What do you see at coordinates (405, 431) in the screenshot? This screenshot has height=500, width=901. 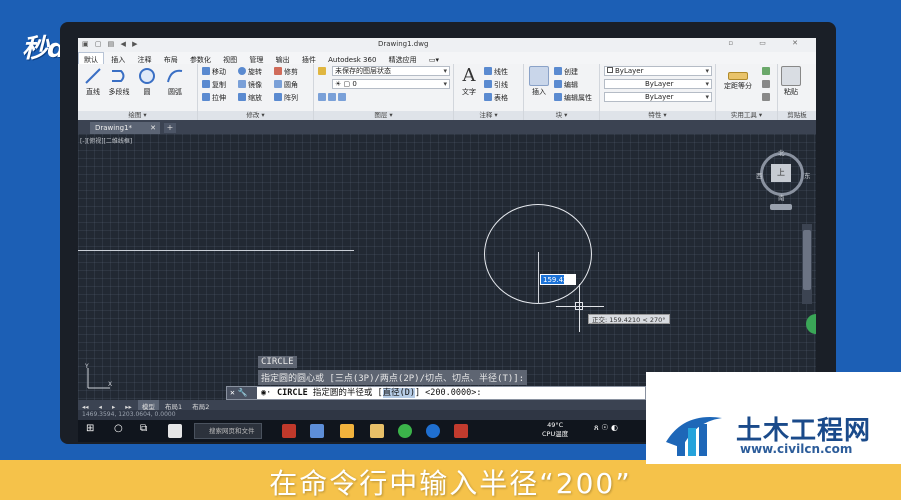 I see `wechat-icon` at bounding box center [405, 431].